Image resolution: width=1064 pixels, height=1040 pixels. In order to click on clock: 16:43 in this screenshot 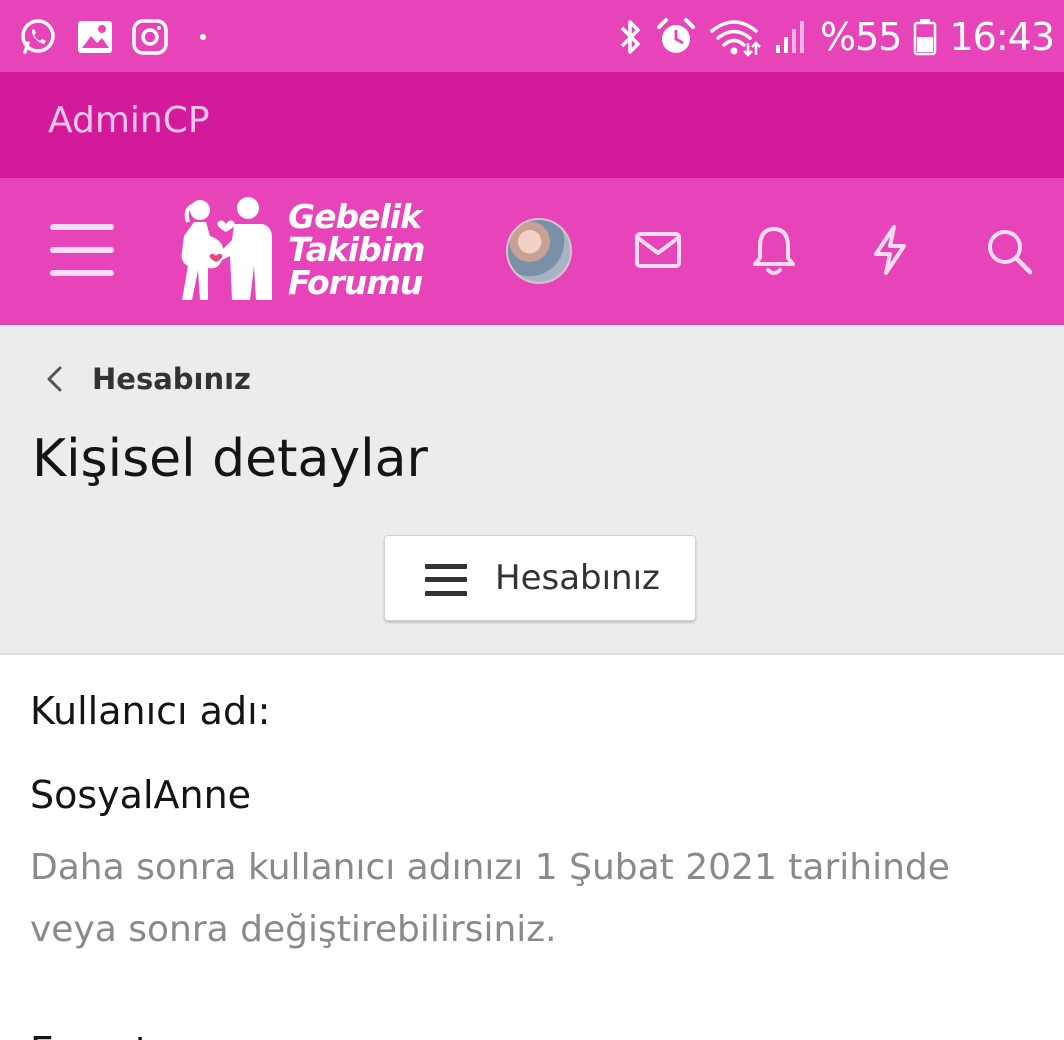, I will do `click(1002, 37)`.